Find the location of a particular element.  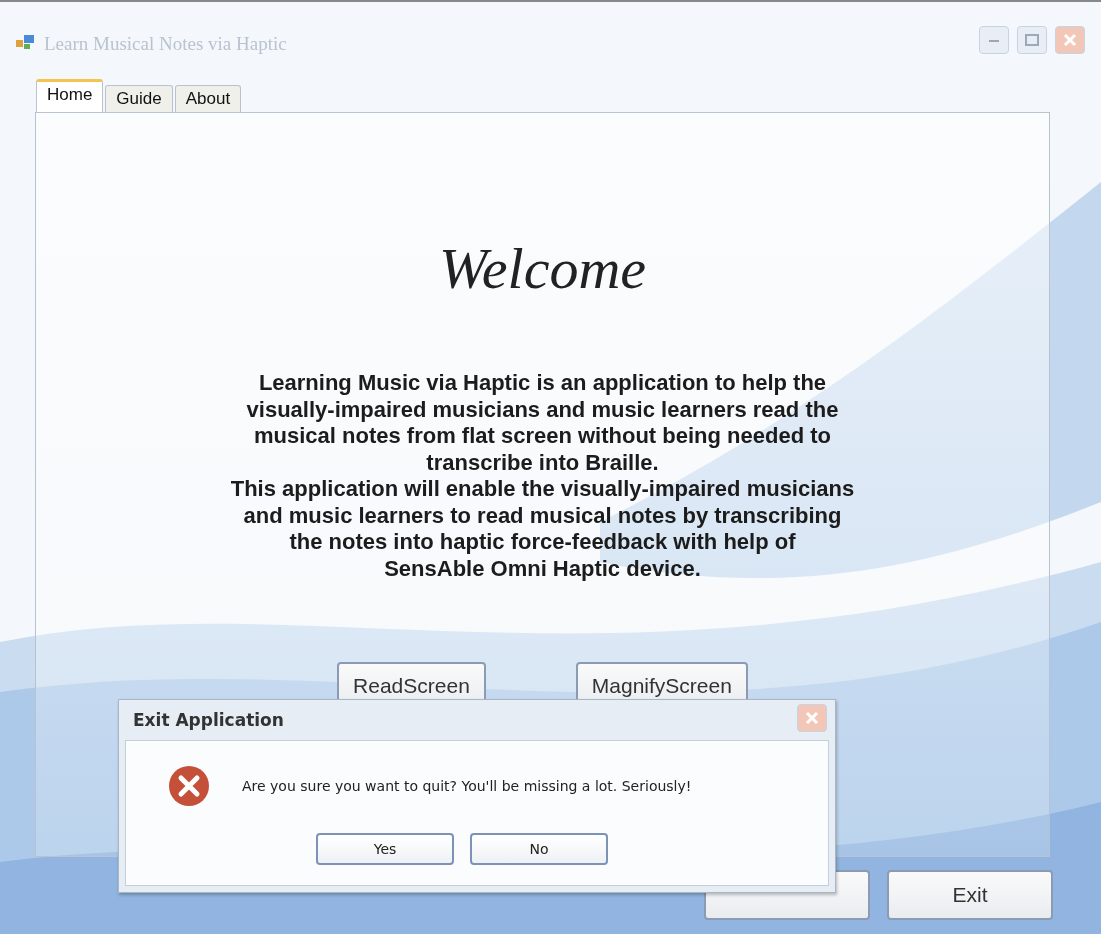

close-button is located at coordinates (1070, 40).